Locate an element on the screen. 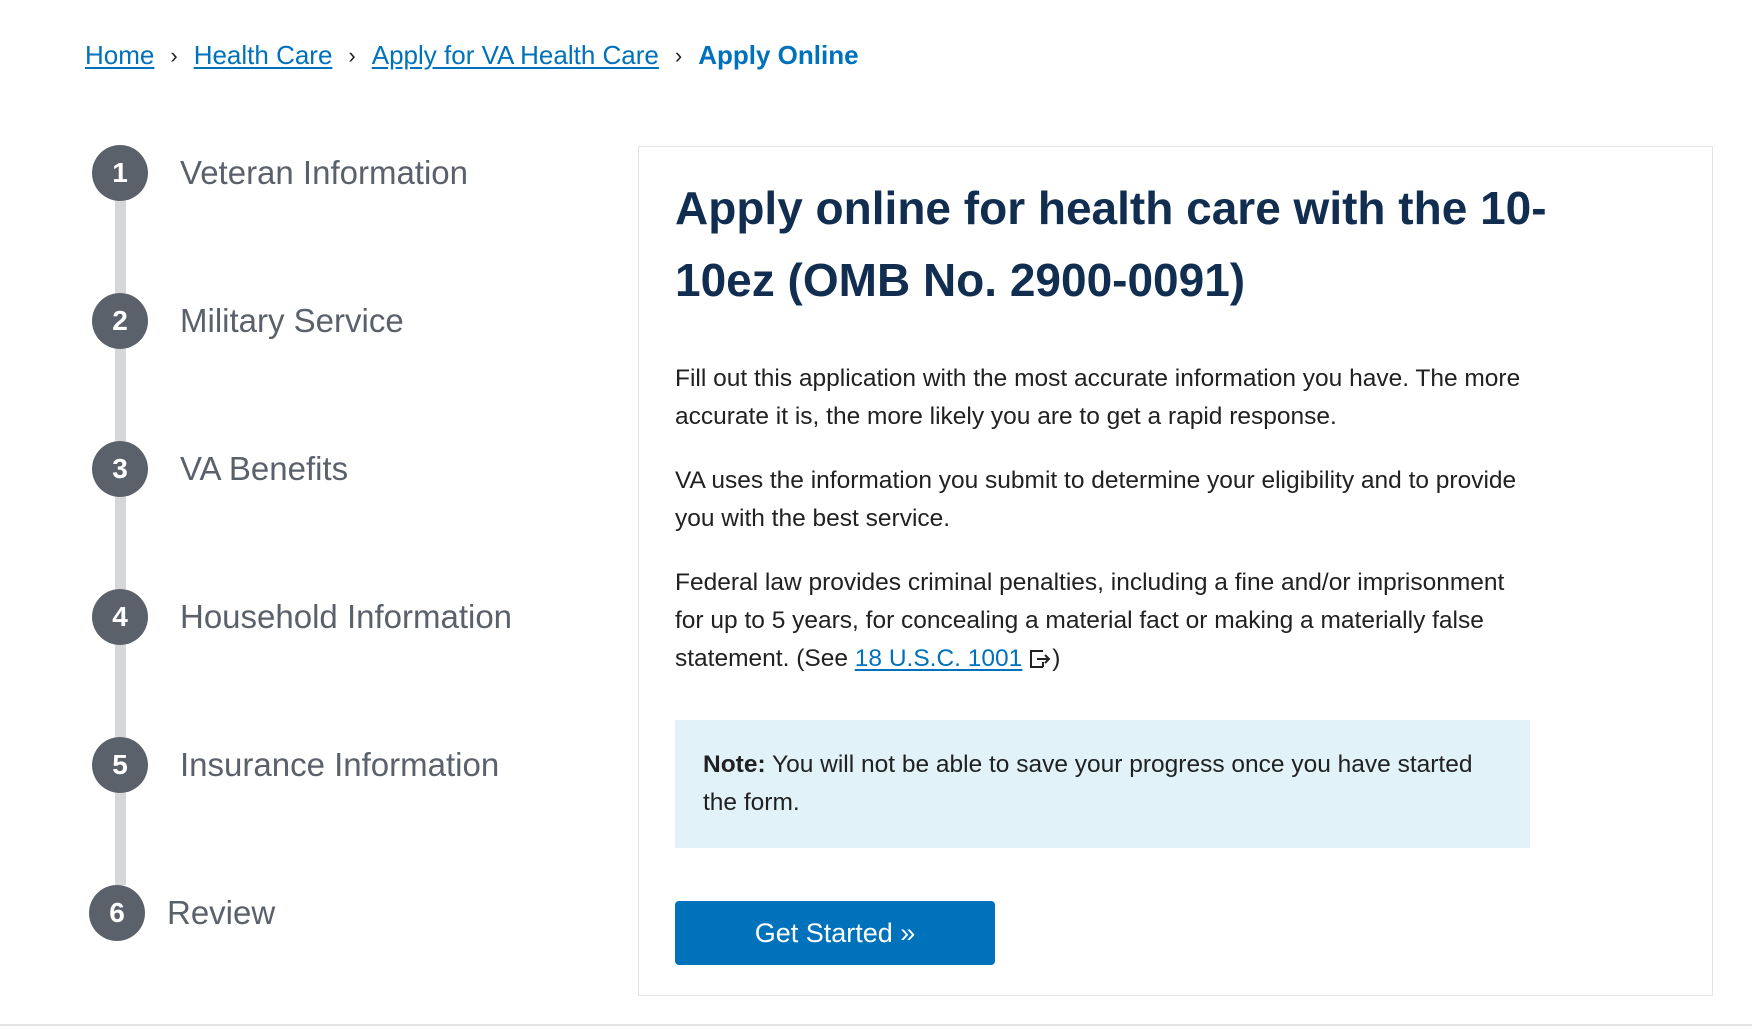 Image resolution: width=1752 pixels, height=1030 pixels. footer-divider is located at coordinates (876, 1025).